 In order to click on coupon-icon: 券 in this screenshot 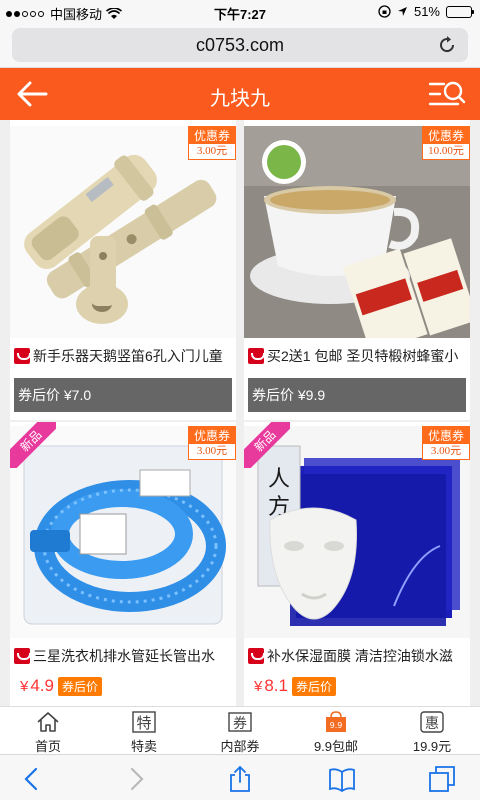, I will do `click(240, 722)`.